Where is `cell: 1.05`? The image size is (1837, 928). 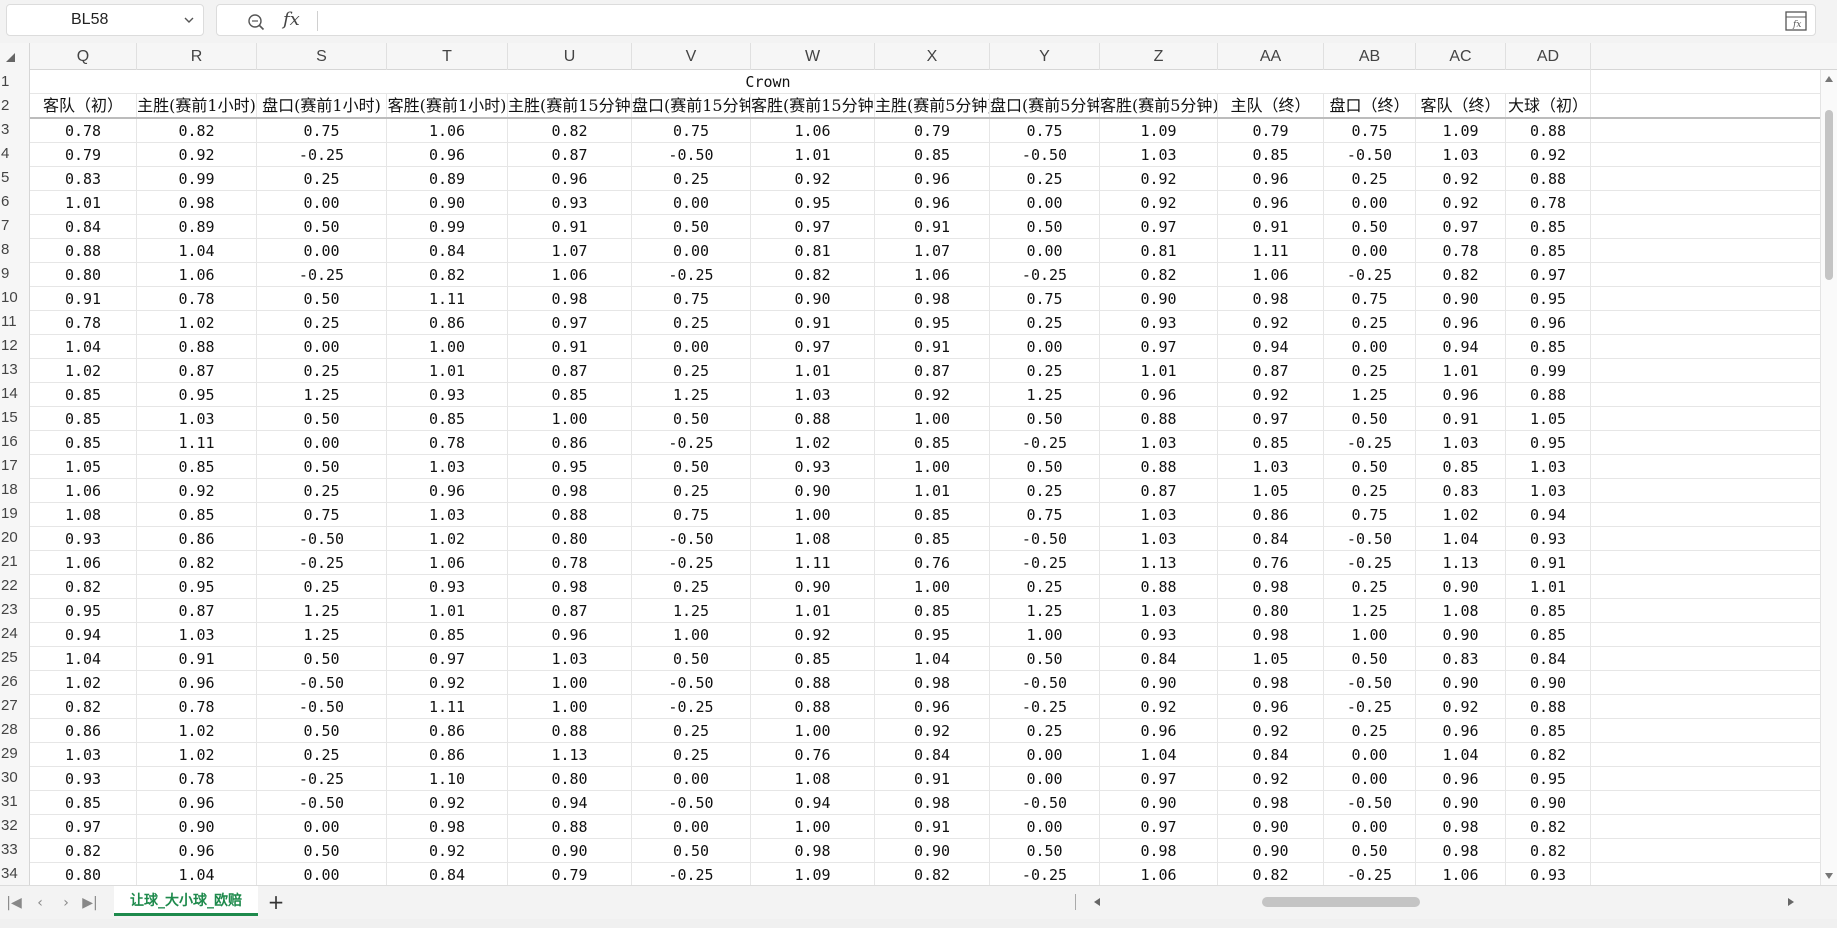 cell: 1.05 is located at coordinates (83, 467).